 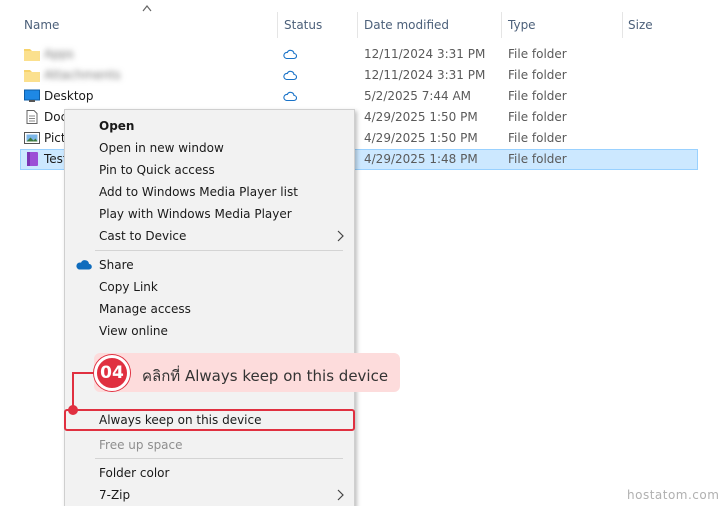 What do you see at coordinates (209, 170) in the screenshot?
I see `menu-item-pin-quick-access: Pin to Quick access` at bounding box center [209, 170].